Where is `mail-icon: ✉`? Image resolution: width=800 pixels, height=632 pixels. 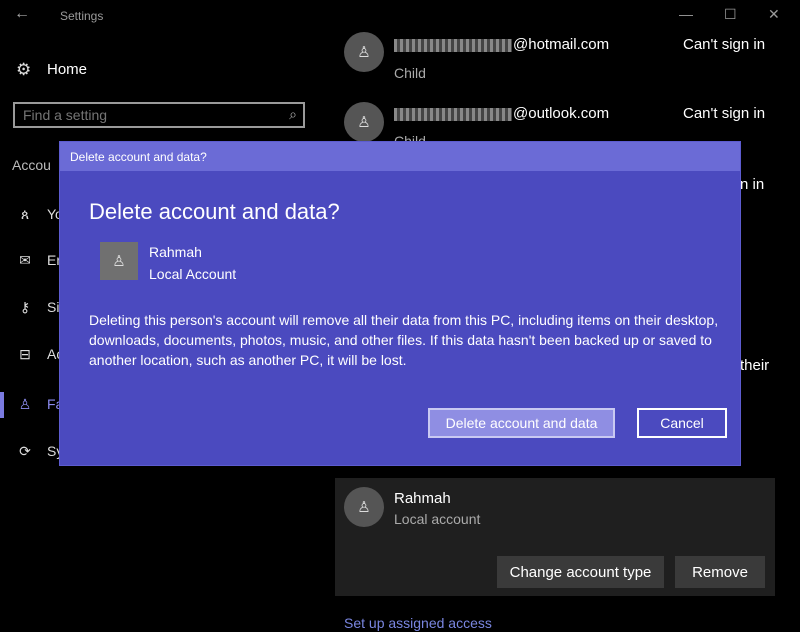
mail-icon: ✉ is located at coordinates (25, 260).